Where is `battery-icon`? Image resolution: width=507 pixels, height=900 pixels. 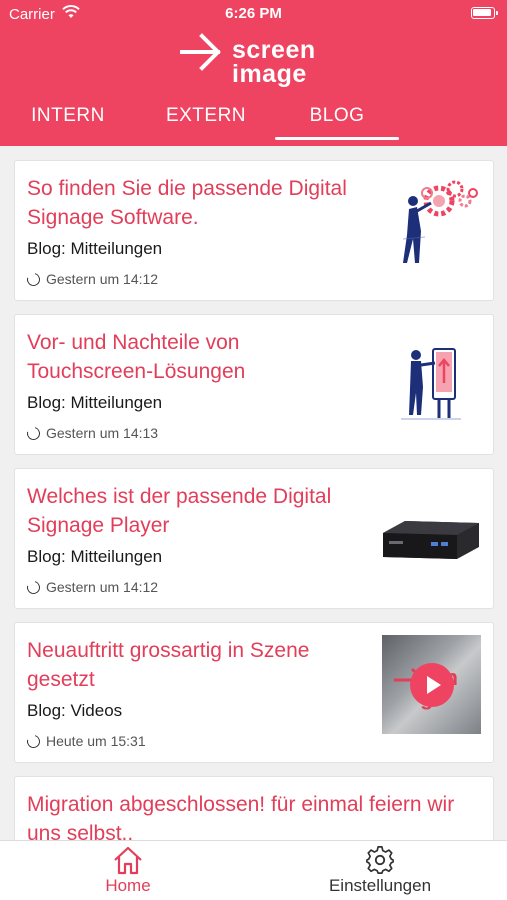
battery-icon is located at coordinates (484, 13).